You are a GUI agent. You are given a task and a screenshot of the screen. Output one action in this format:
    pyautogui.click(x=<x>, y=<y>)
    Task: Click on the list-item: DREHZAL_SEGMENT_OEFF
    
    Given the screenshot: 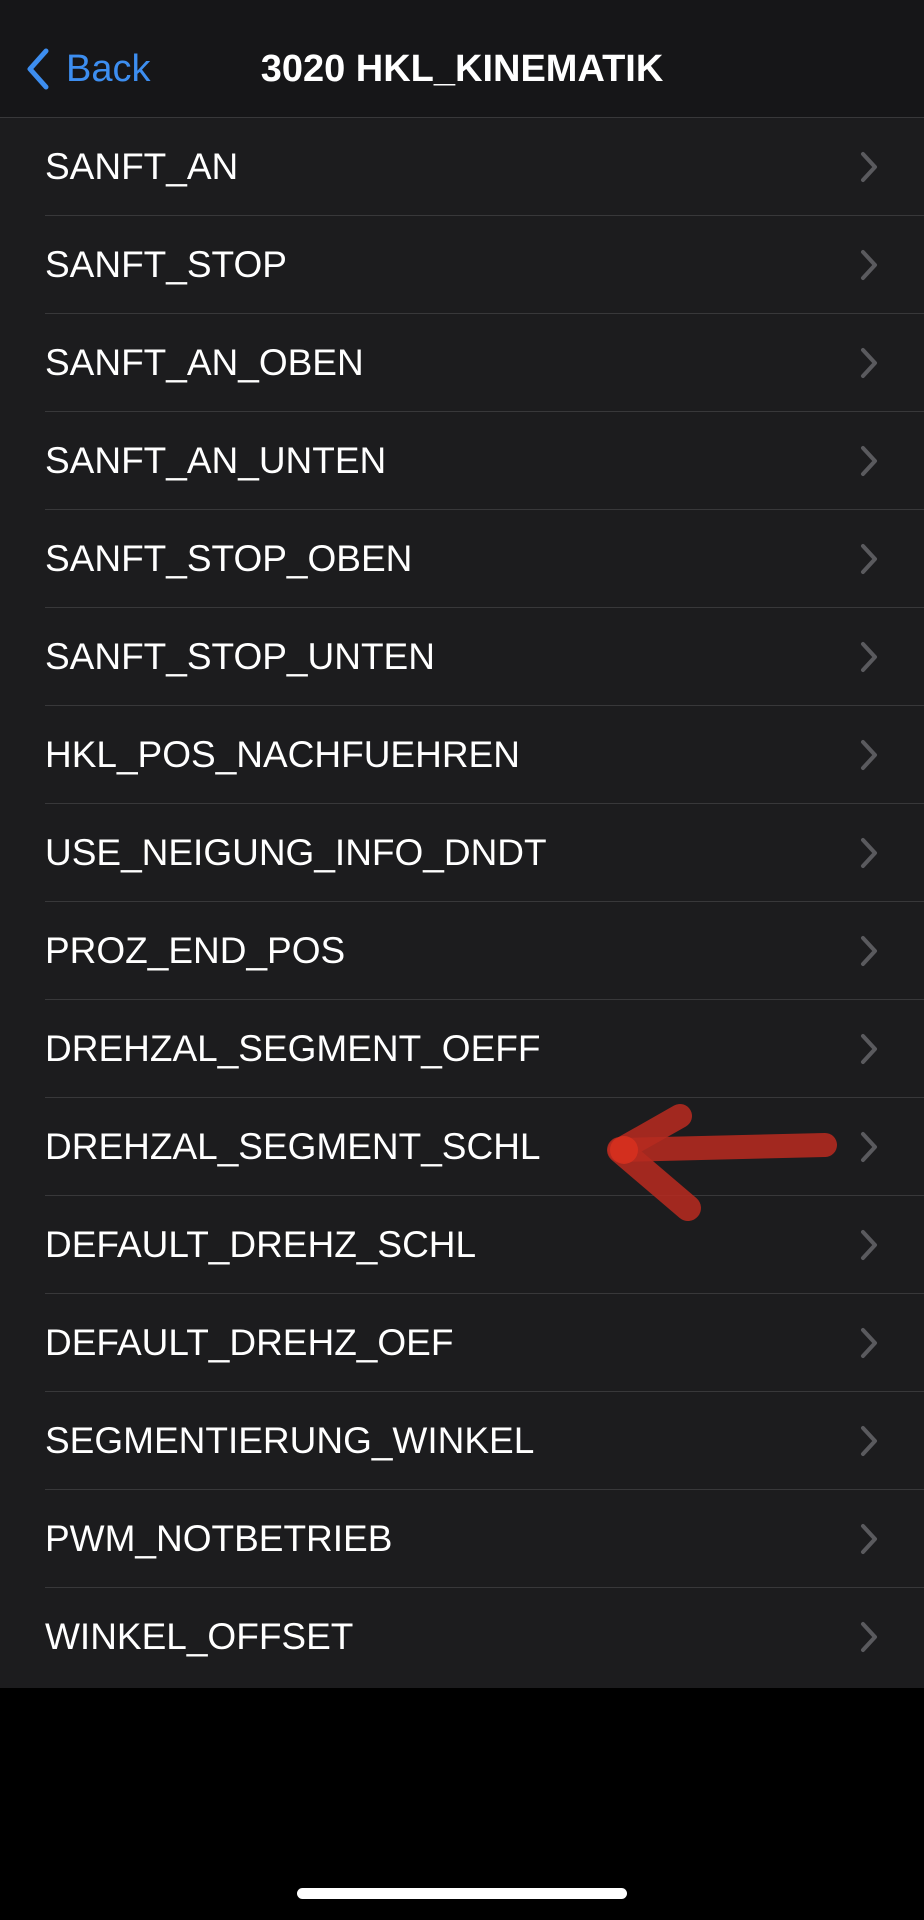 What is the action you would take?
    pyautogui.click(x=462, y=1049)
    